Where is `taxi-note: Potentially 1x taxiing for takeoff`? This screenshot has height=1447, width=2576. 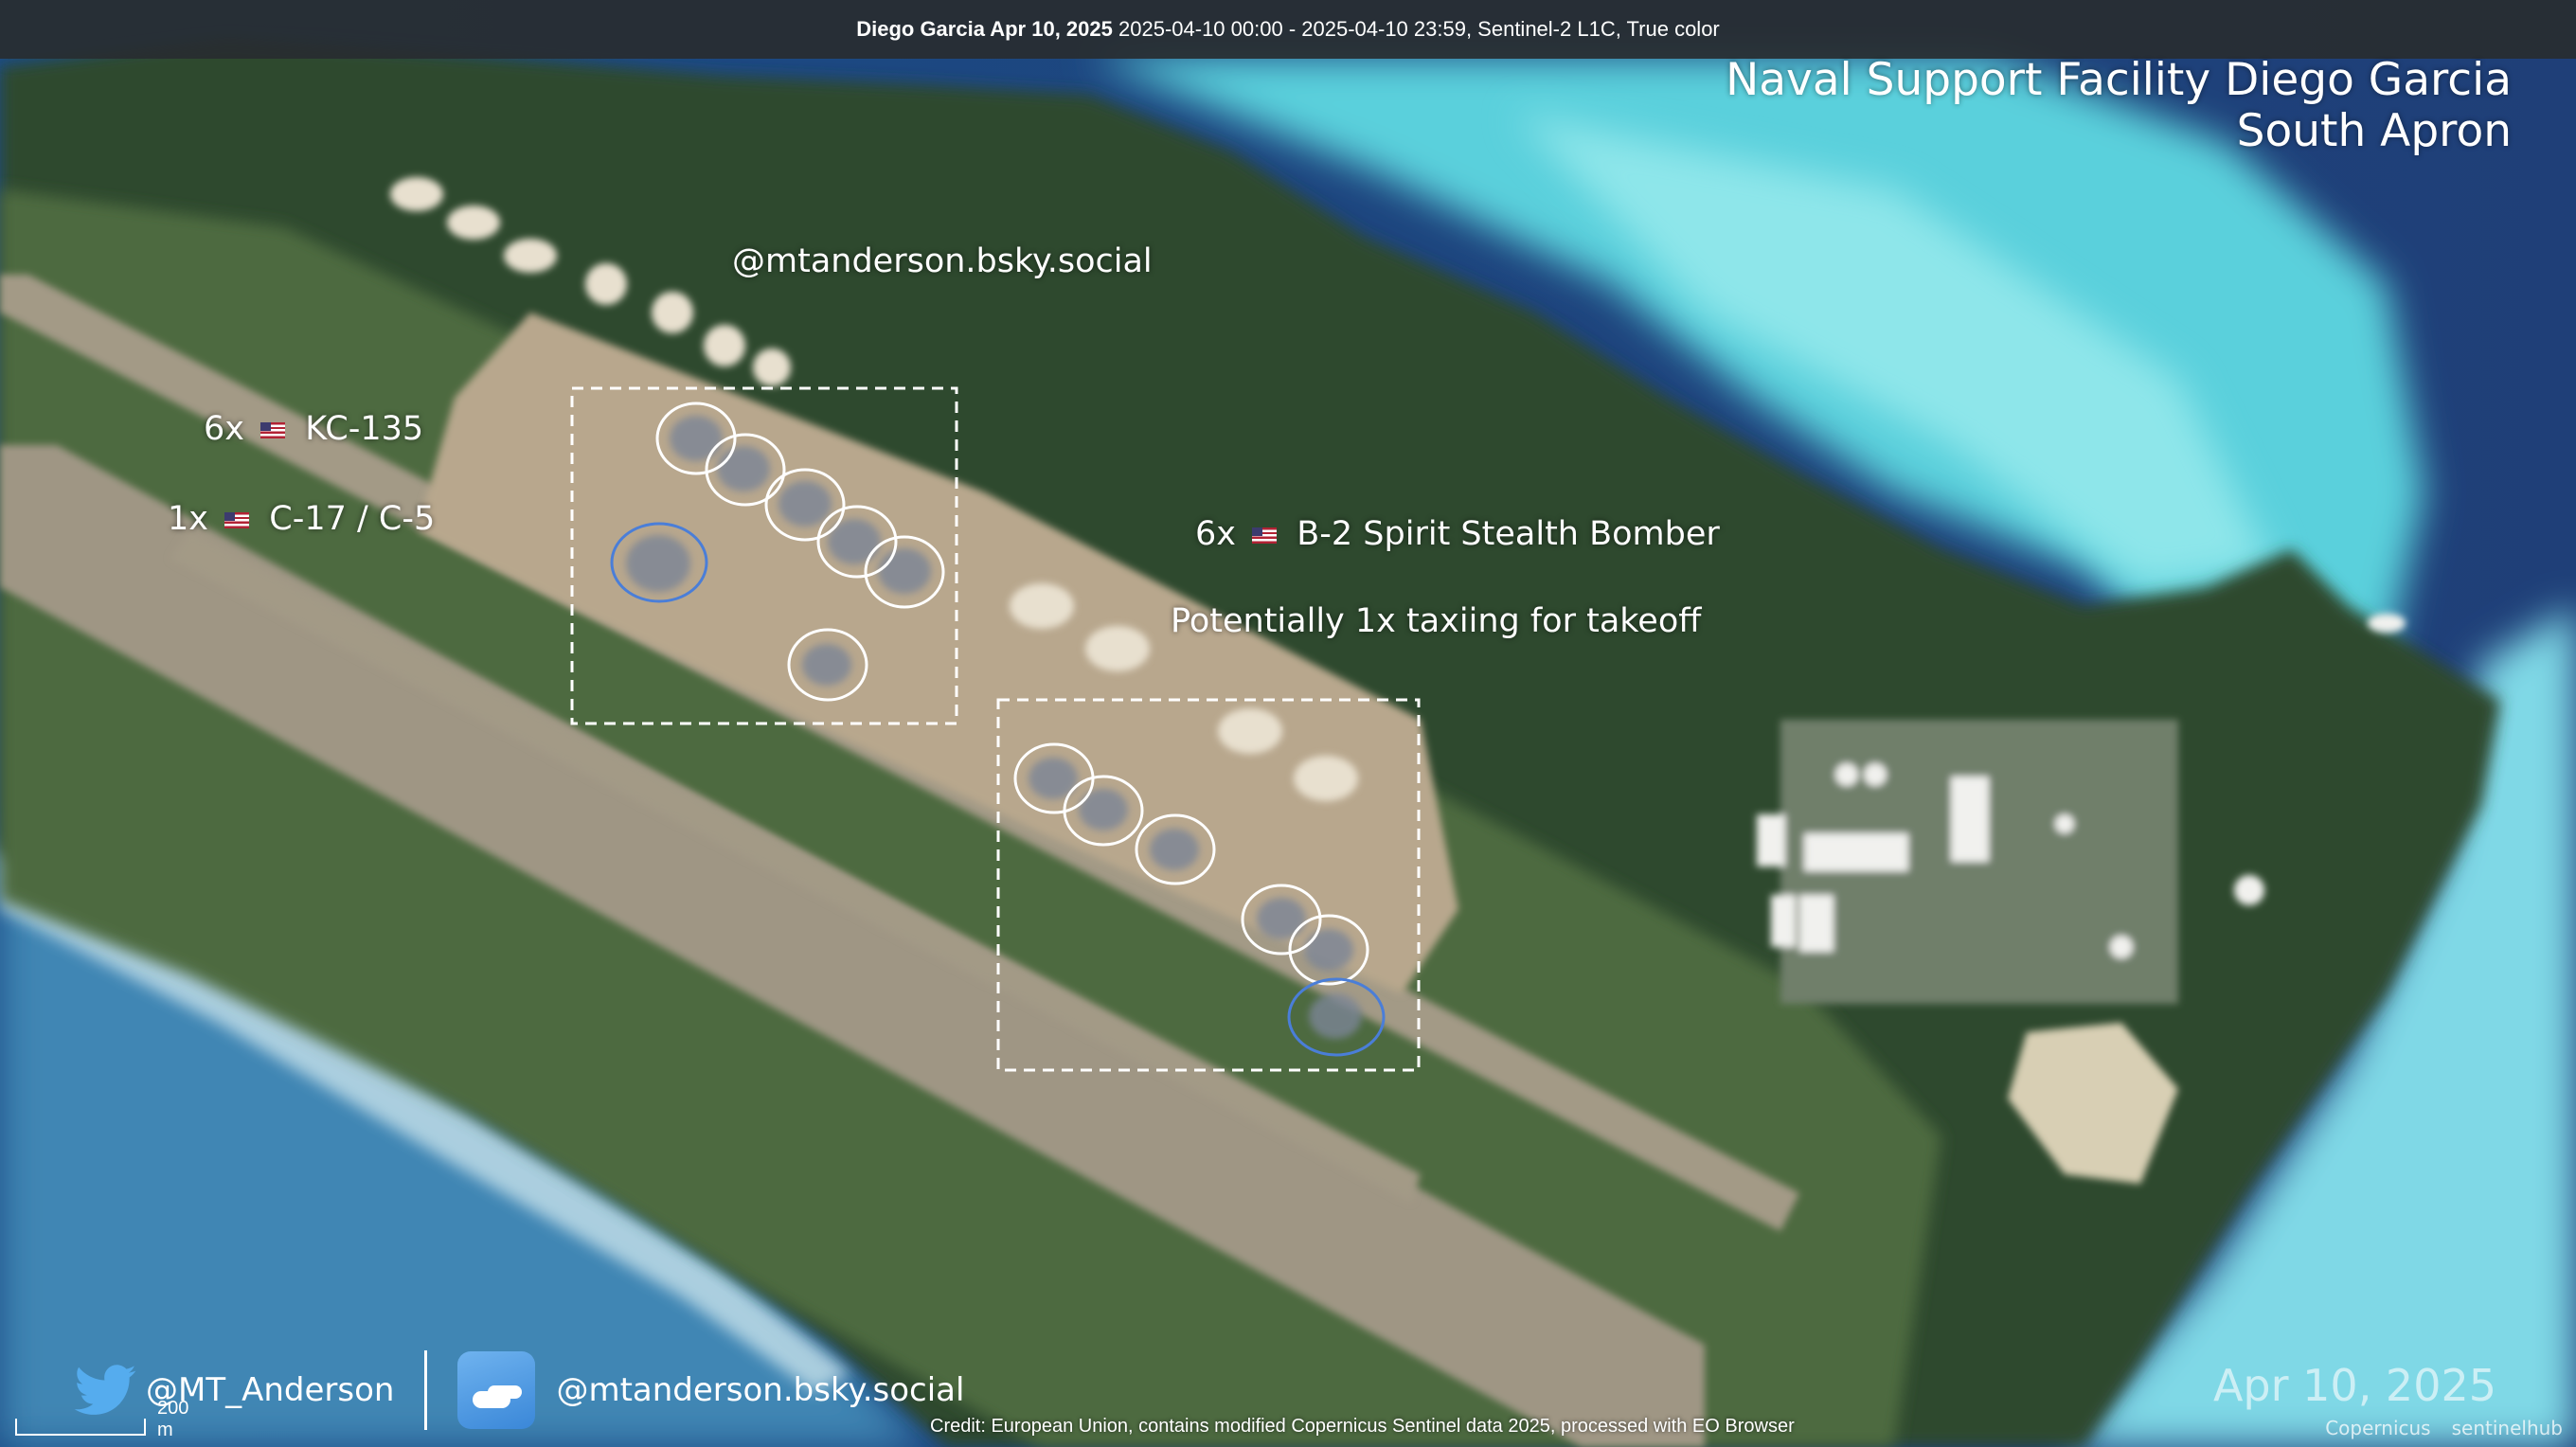 taxi-note: Potentially 1x taxiing for takeoff is located at coordinates (1436, 621).